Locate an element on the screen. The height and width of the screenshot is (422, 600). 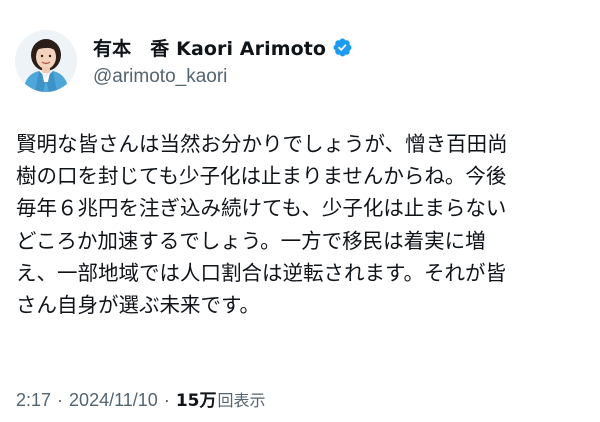
view-count-label: 回表示 is located at coordinates (241, 400).